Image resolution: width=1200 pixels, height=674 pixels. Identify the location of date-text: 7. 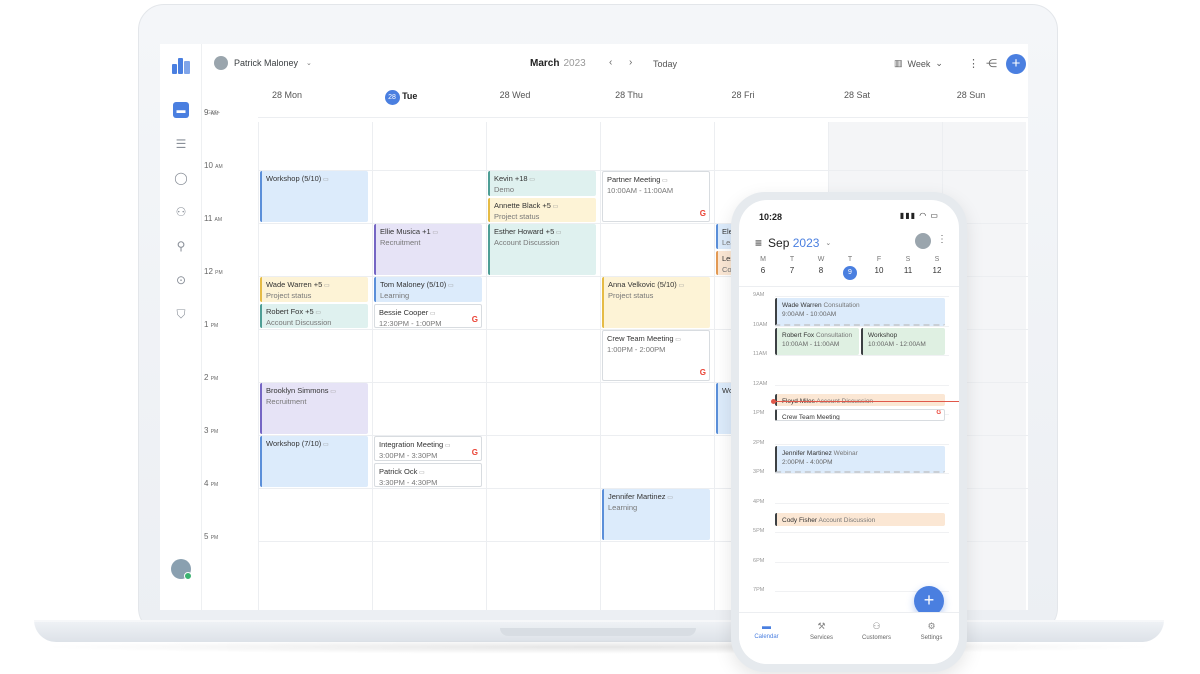
(792, 270).